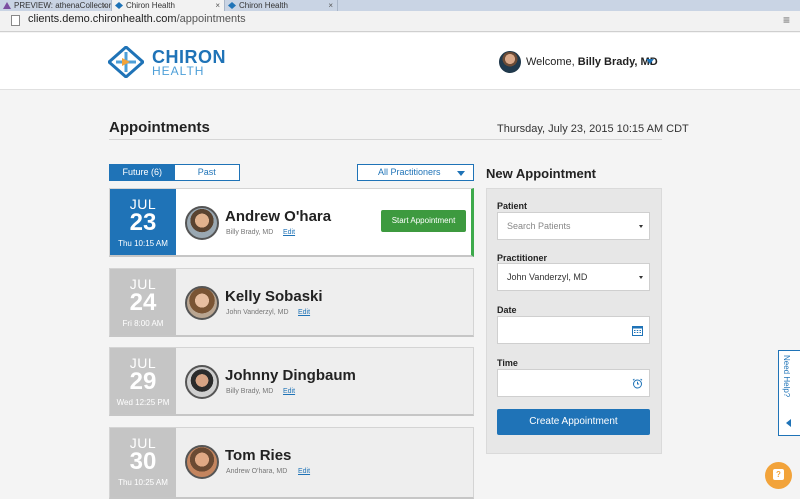  What do you see at coordinates (507, 363) in the screenshot?
I see `time-label: Time` at bounding box center [507, 363].